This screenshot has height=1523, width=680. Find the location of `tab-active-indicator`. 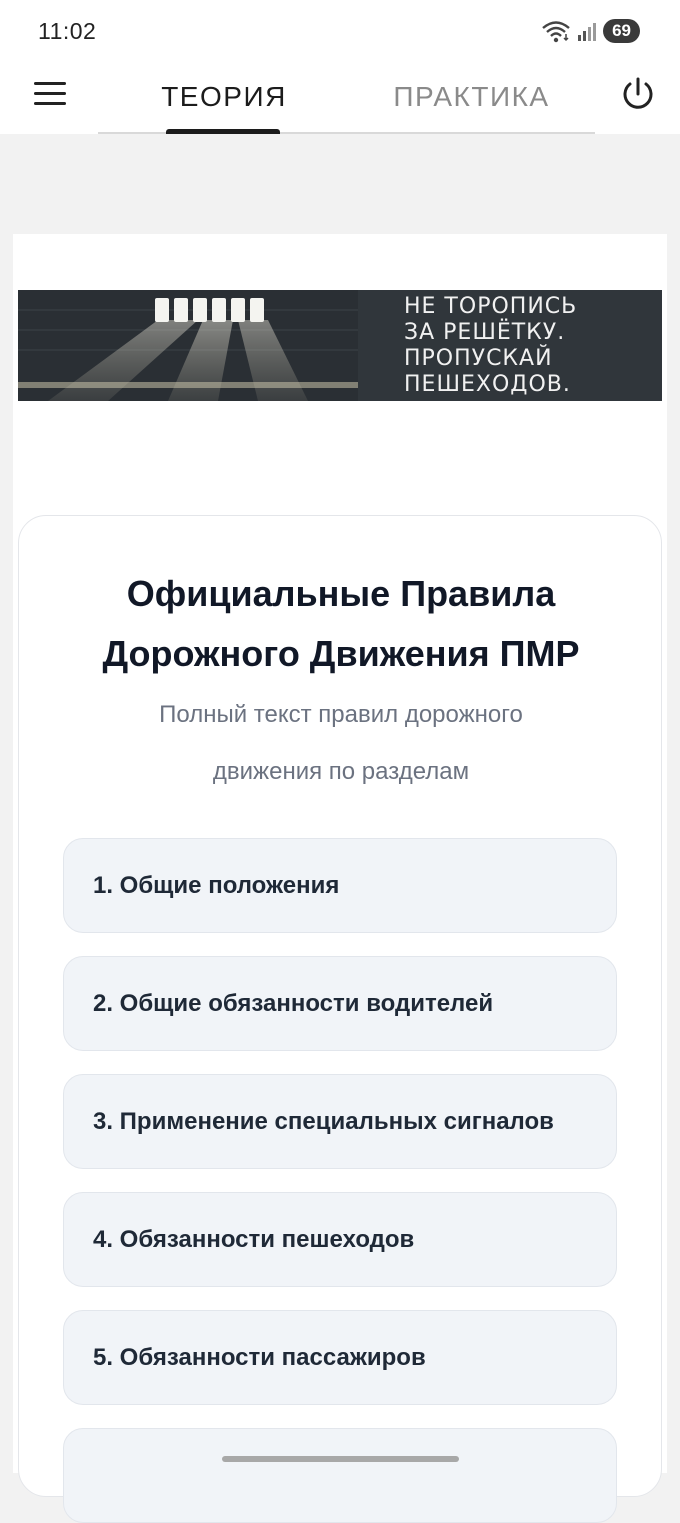

tab-active-indicator is located at coordinates (223, 131).